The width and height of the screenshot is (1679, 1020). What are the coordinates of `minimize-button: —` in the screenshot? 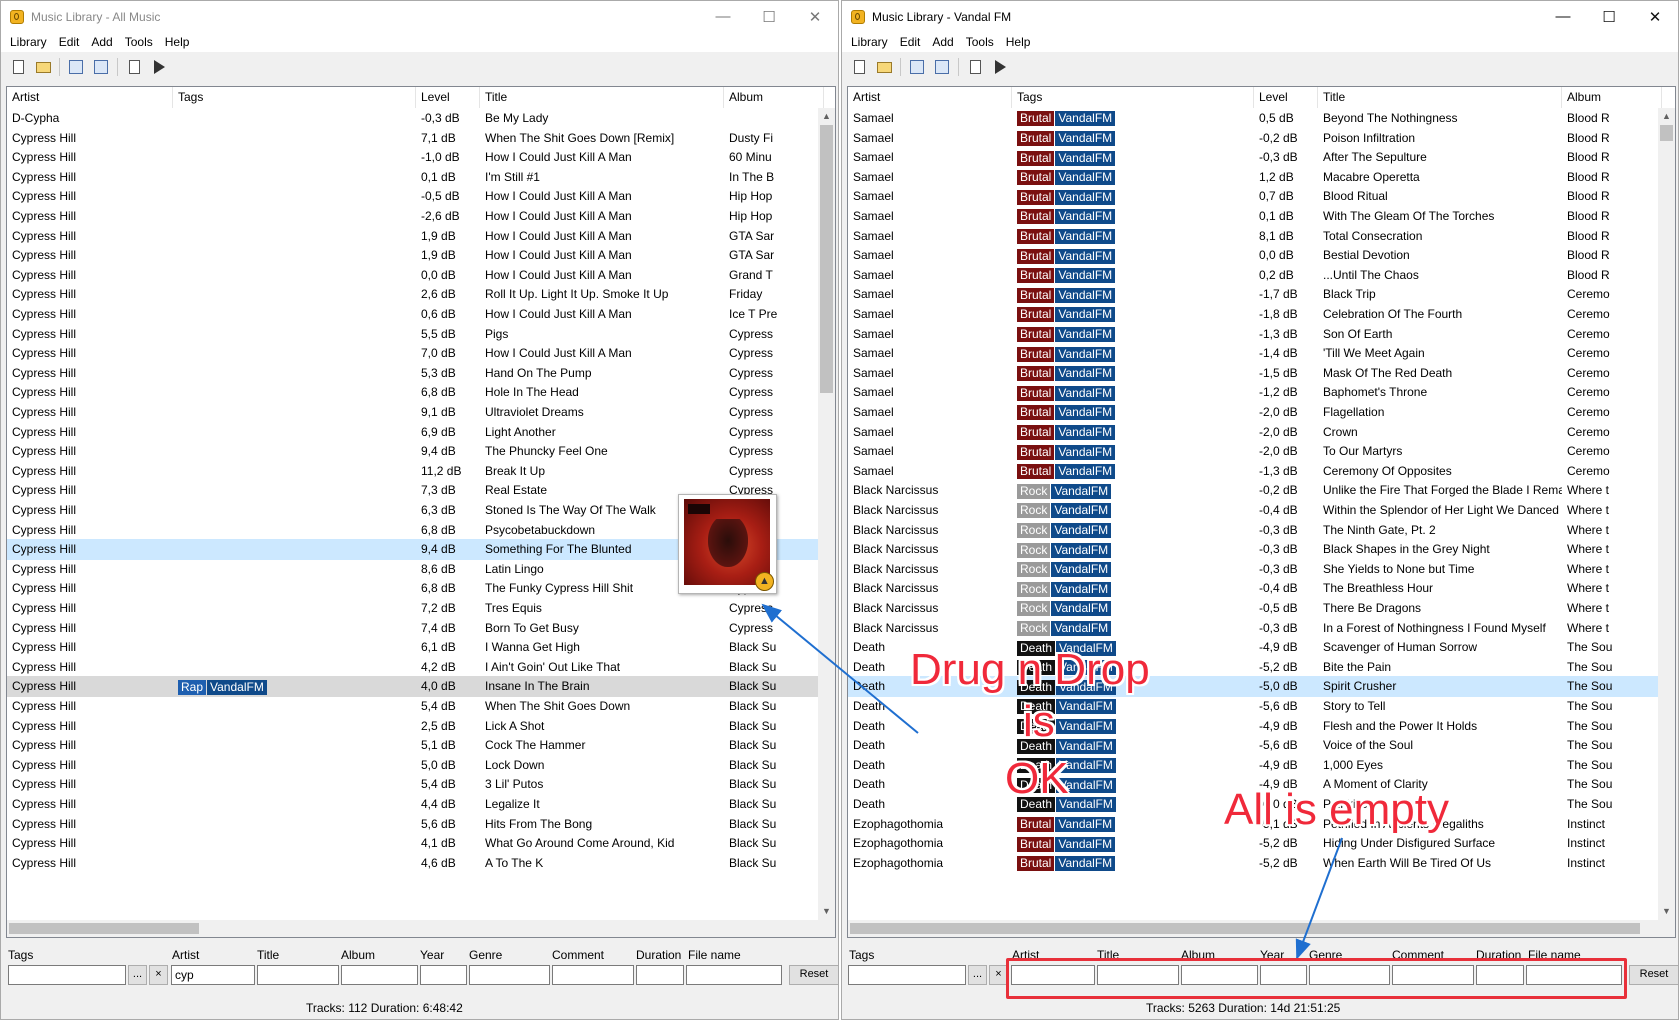 It's located at (723, 16).